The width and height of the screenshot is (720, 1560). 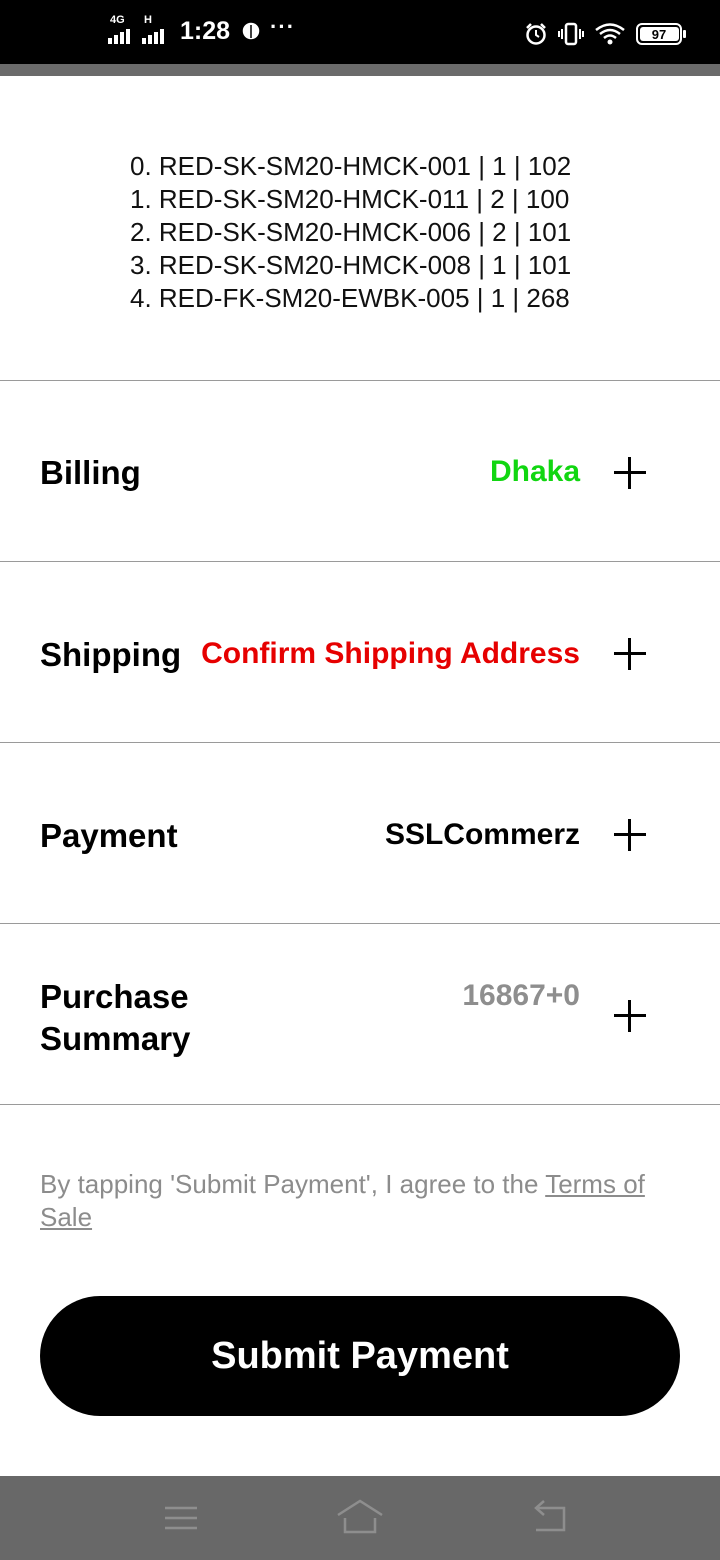 I want to click on battery-level: 97, so click(x=659, y=34).